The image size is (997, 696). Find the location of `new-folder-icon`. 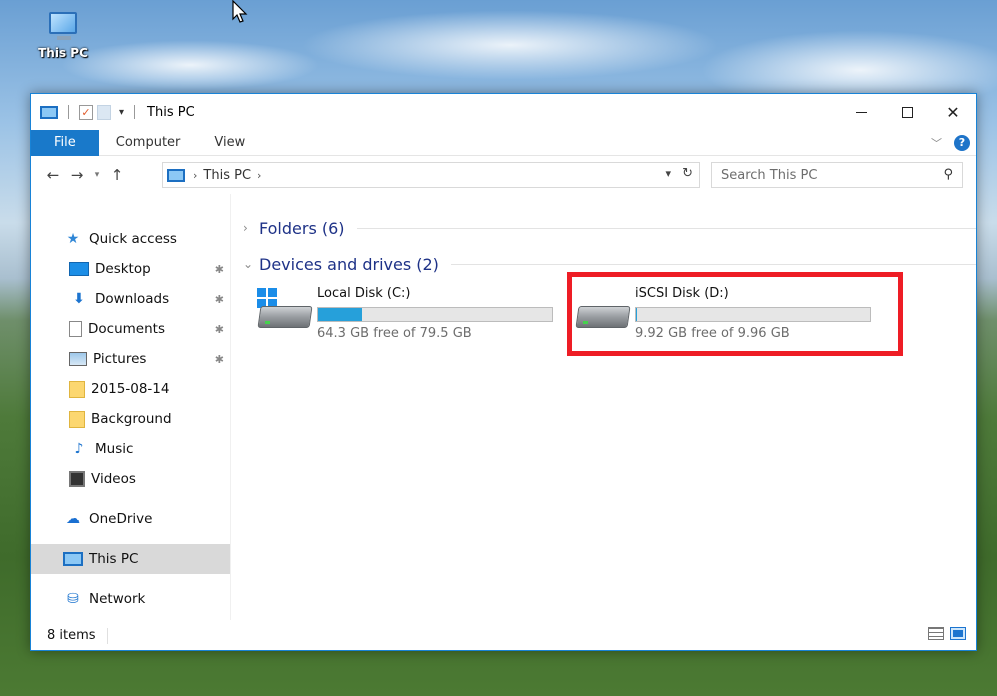

new-folder-icon is located at coordinates (104, 112).